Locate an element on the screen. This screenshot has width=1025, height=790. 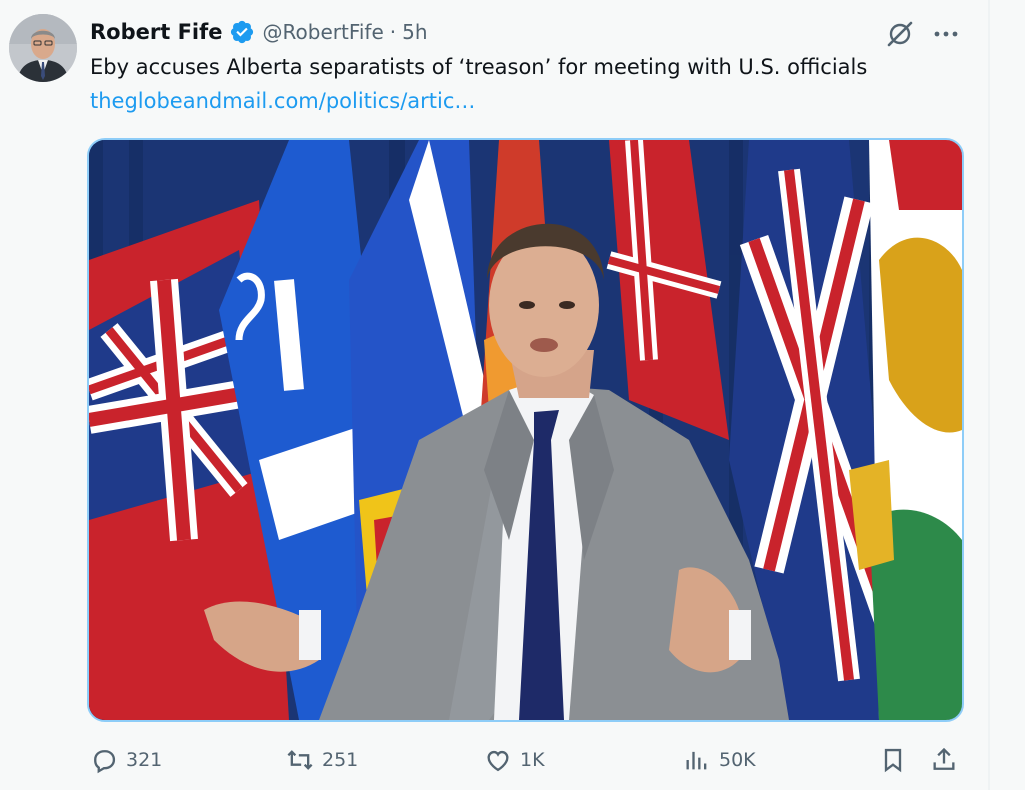
share-icon is located at coordinates (944, 758).